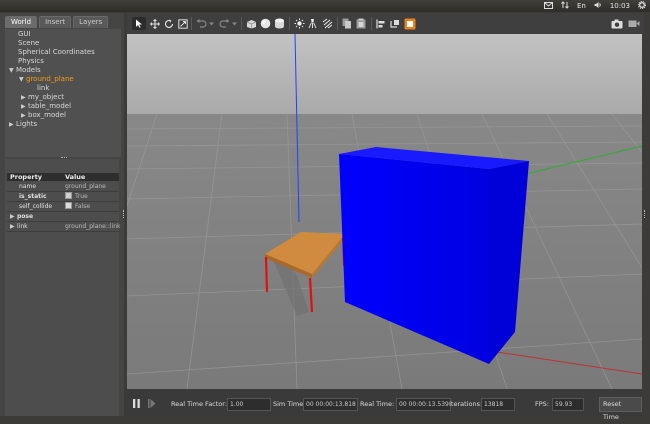 This screenshot has width=650, height=424. Describe the element at coordinates (646, 225) in the screenshot. I see `right-panel-strip` at that location.